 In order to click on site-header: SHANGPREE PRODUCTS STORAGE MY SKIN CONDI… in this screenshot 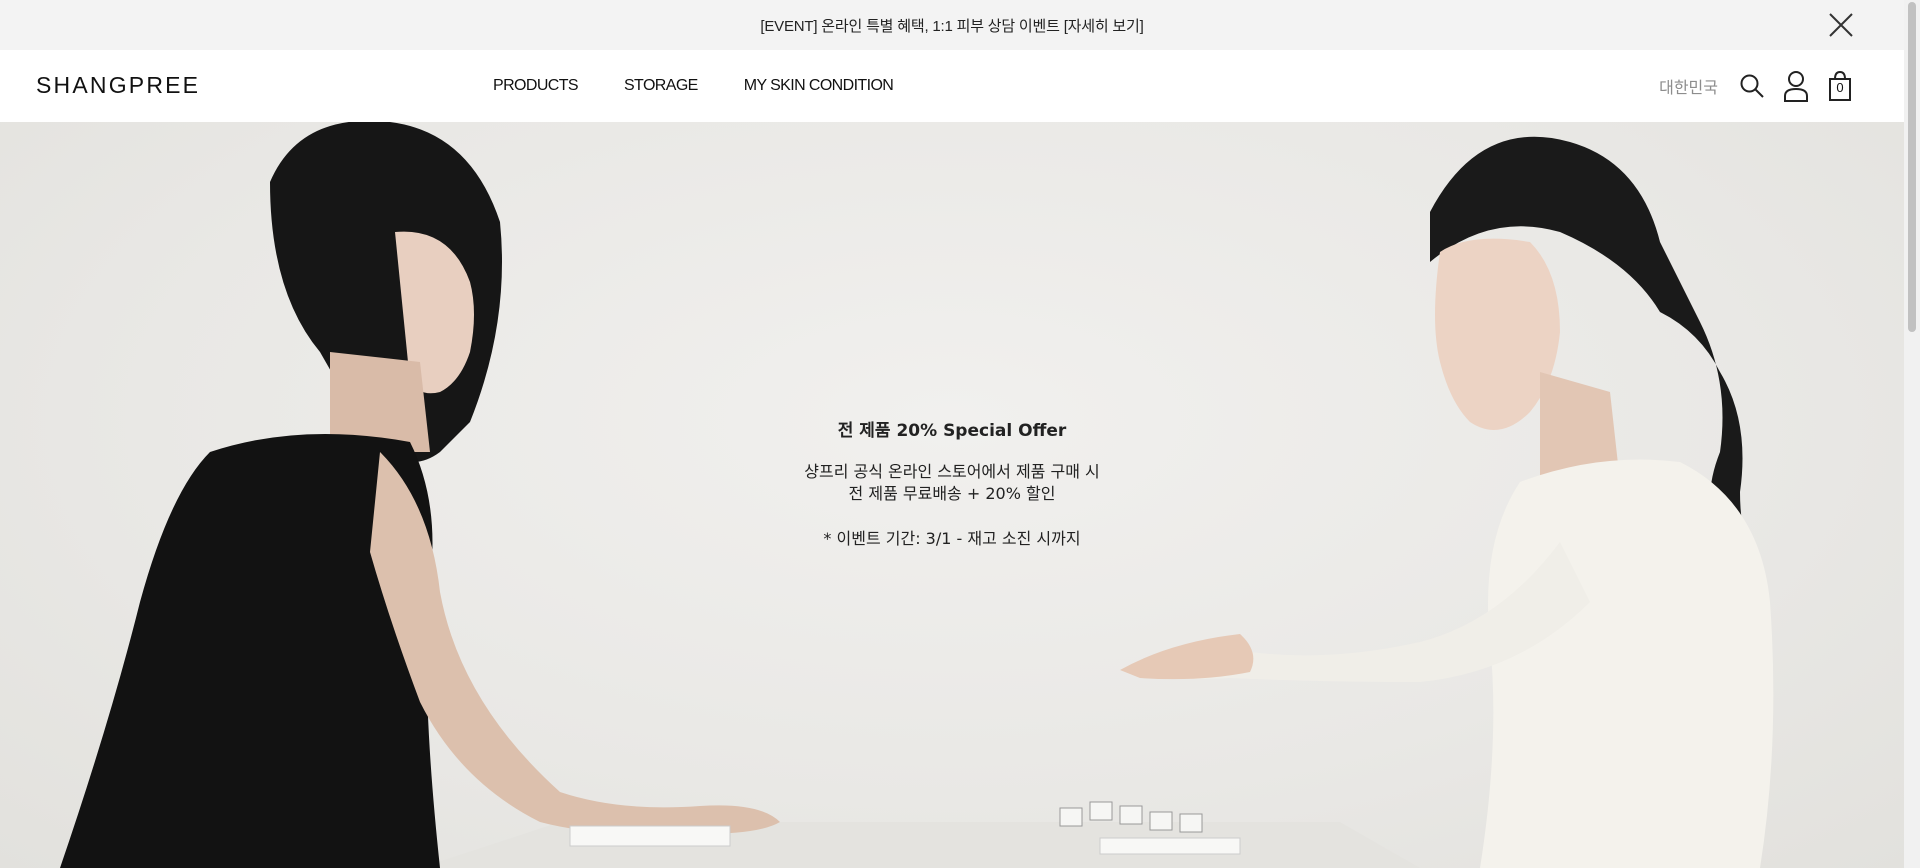, I will do `click(952, 86)`.